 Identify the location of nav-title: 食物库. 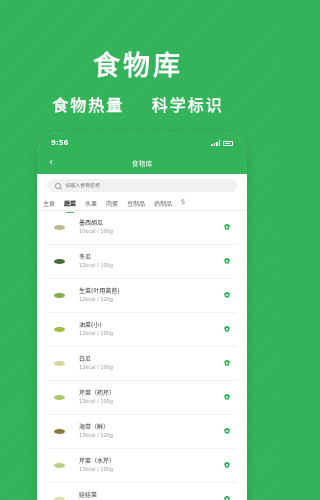
(142, 164).